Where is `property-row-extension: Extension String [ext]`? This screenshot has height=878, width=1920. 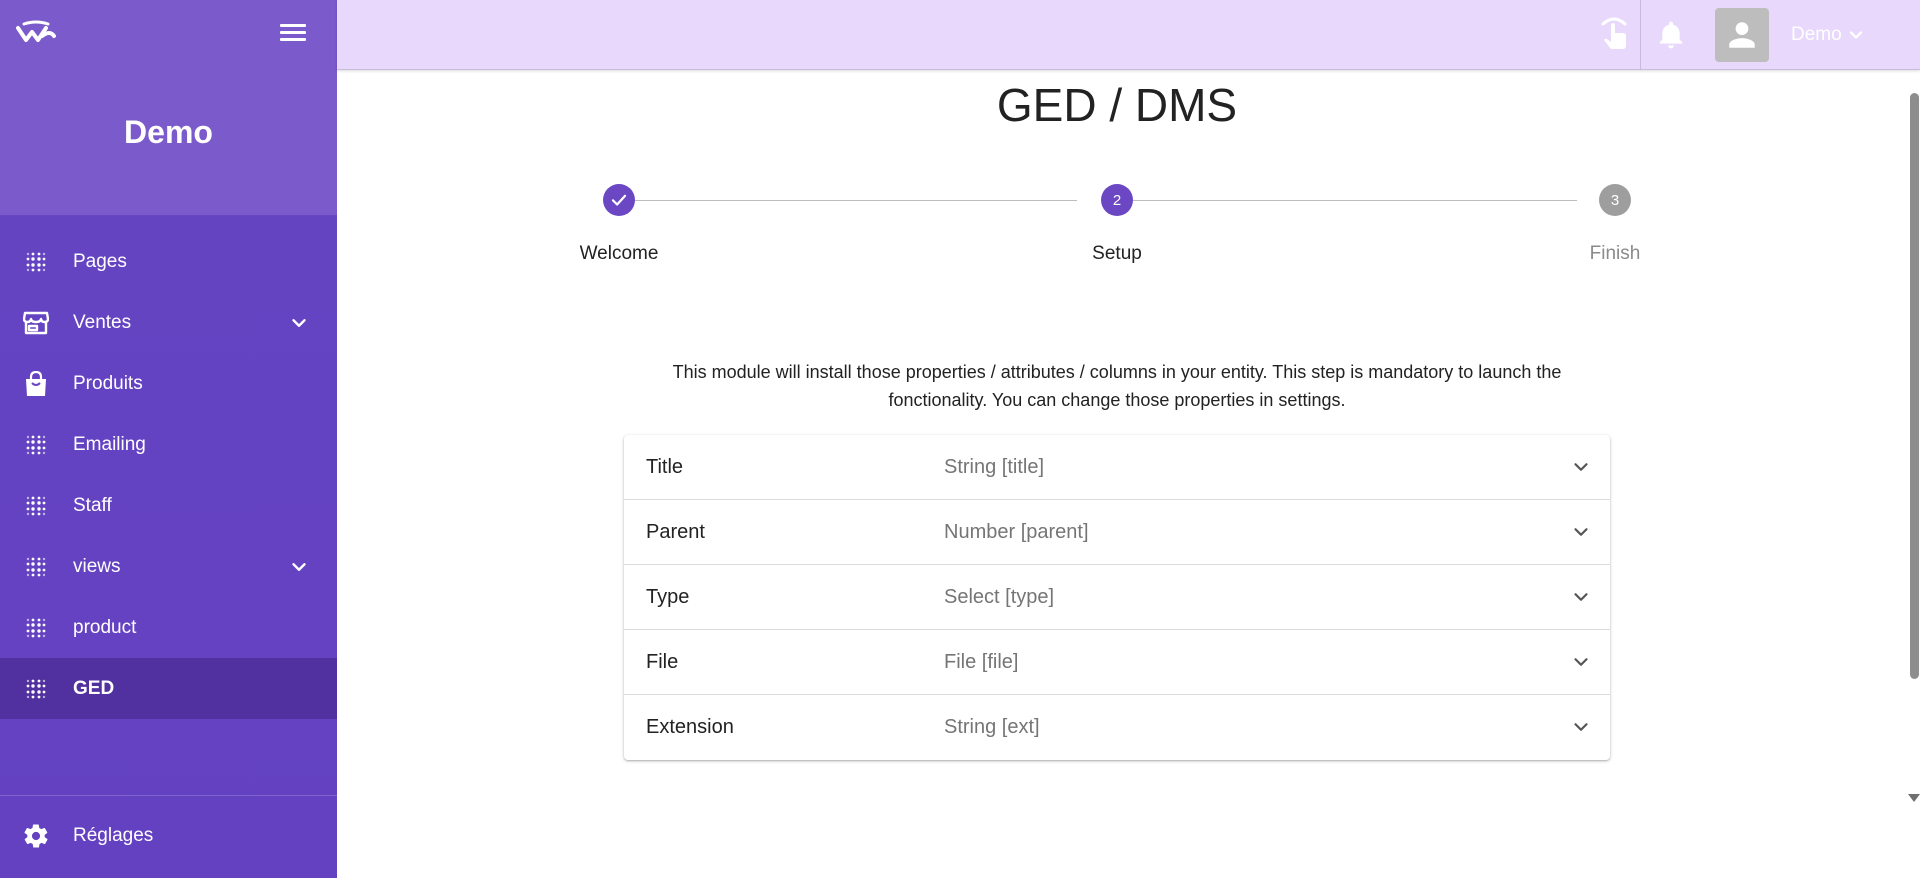 property-row-extension: Extension String [ext] is located at coordinates (1117, 727).